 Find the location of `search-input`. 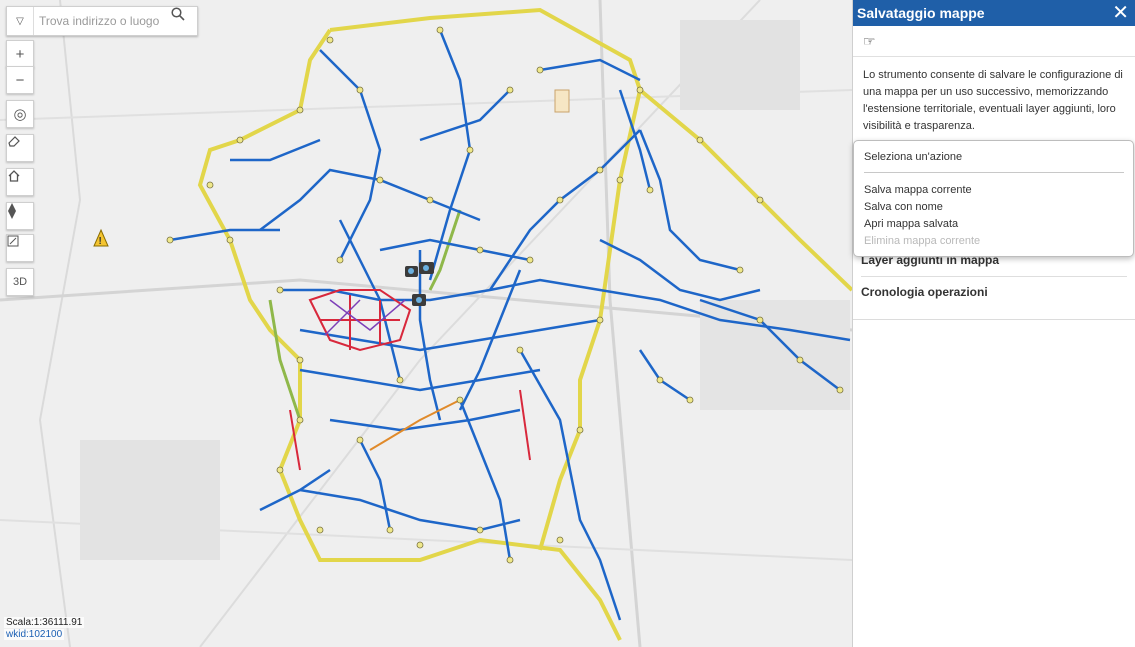

search-input is located at coordinates (105, 21).